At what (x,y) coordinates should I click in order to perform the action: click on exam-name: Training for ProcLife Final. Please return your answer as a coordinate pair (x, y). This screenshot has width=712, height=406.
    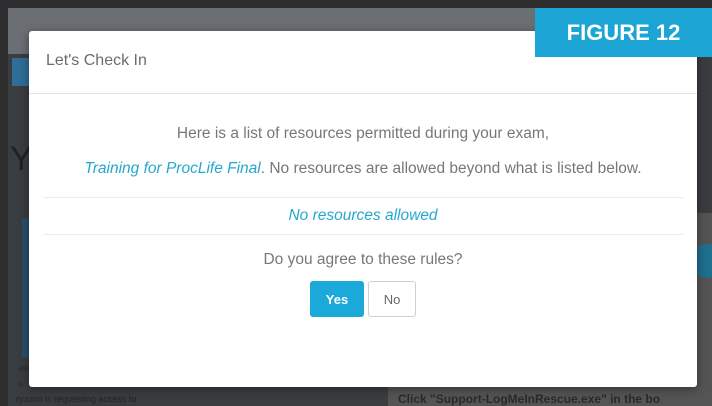
    Looking at the image, I should click on (172, 168).